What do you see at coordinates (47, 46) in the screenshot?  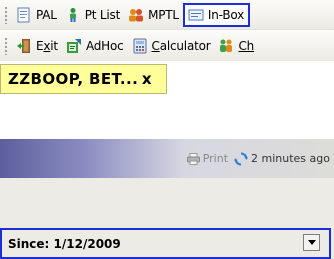 I see `exit-label: Exit` at bounding box center [47, 46].